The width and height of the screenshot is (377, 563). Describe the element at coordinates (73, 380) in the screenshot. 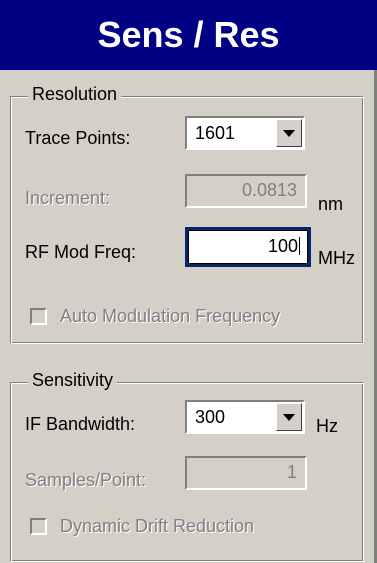

I see `sensitivity-legend: Sensitivity` at that location.